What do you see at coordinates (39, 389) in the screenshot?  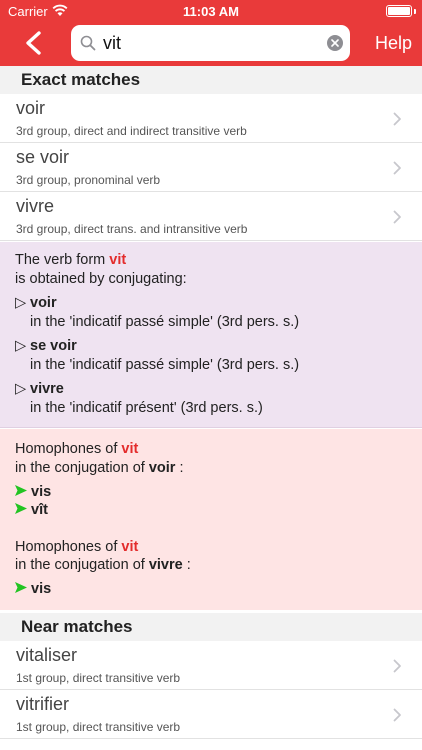 I see `conjugation-item-verb: ▷ vivre` at bounding box center [39, 389].